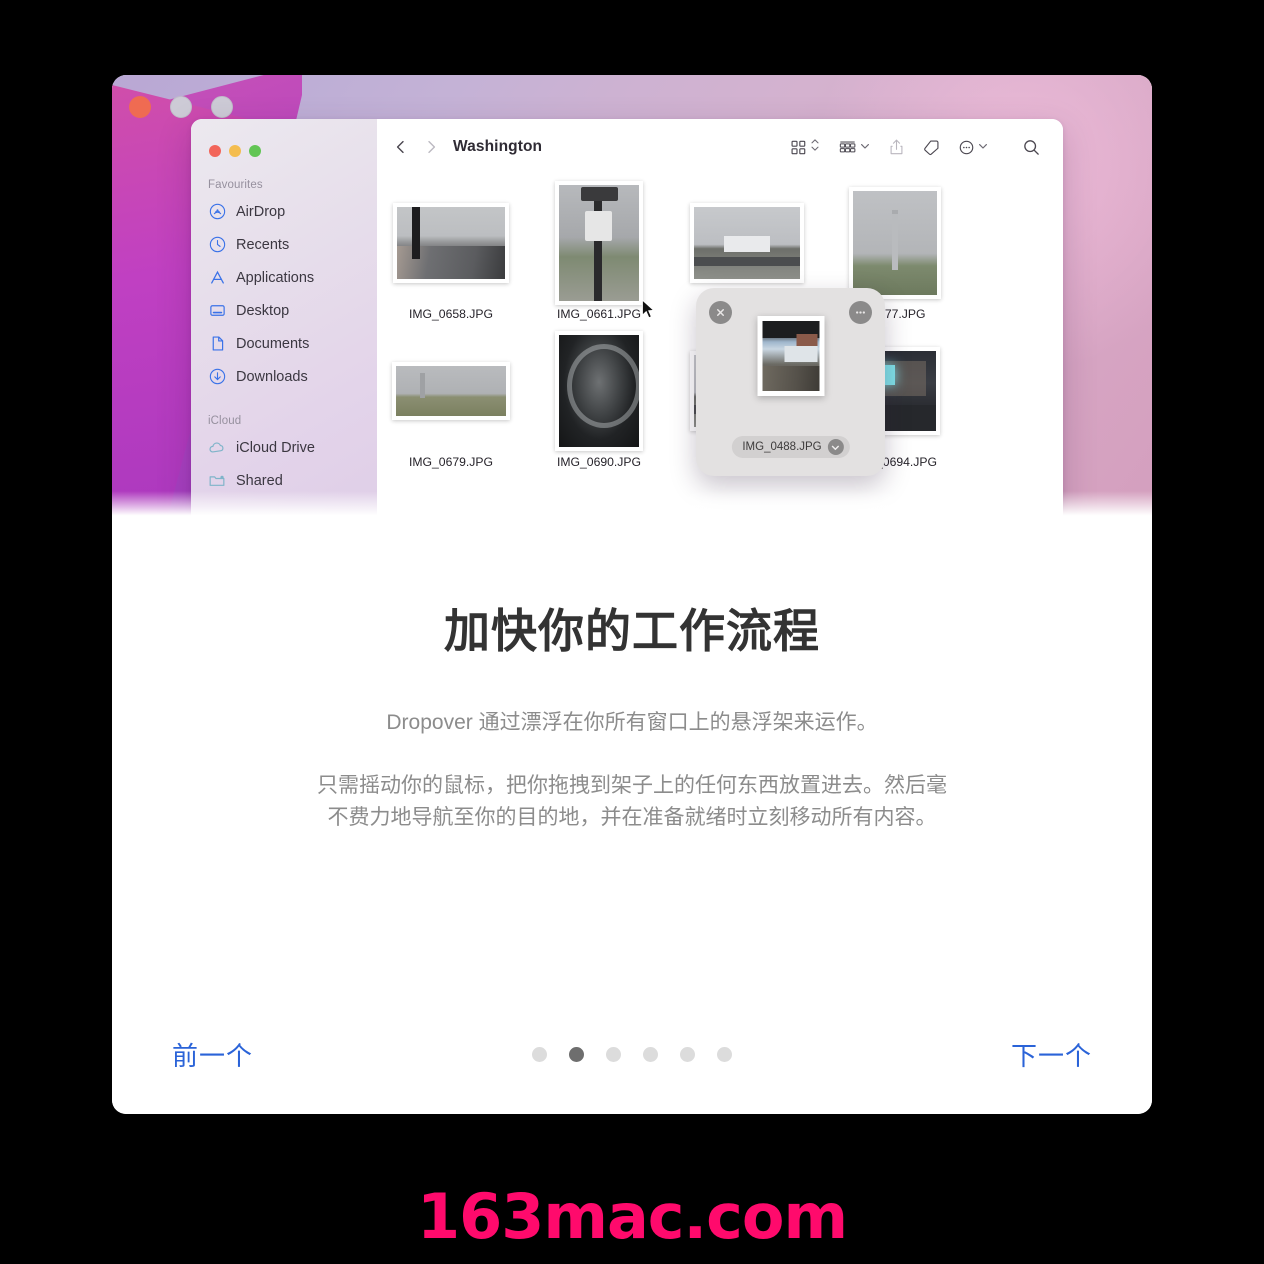 The image size is (1264, 1264). Describe the element at coordinates (782, 447) in the screenshot. I see `shelf-file-name: IMG_0488.JPG` at that location.